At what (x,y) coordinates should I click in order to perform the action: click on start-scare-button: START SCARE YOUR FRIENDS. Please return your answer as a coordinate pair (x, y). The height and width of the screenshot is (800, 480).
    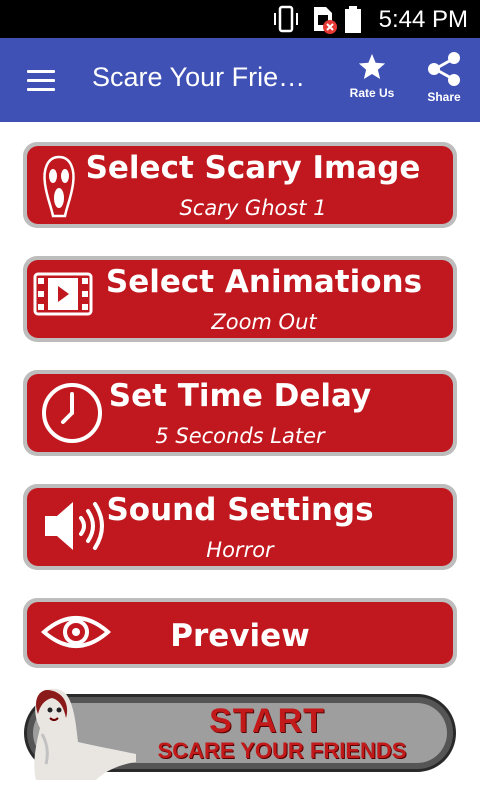
    Looking at the image, I should click on (240, 734).